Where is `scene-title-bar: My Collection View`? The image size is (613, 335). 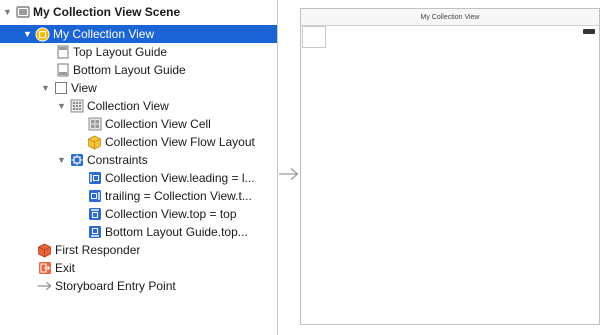 scene-title-bar: My Collection View is located at coordinates (450, 17).